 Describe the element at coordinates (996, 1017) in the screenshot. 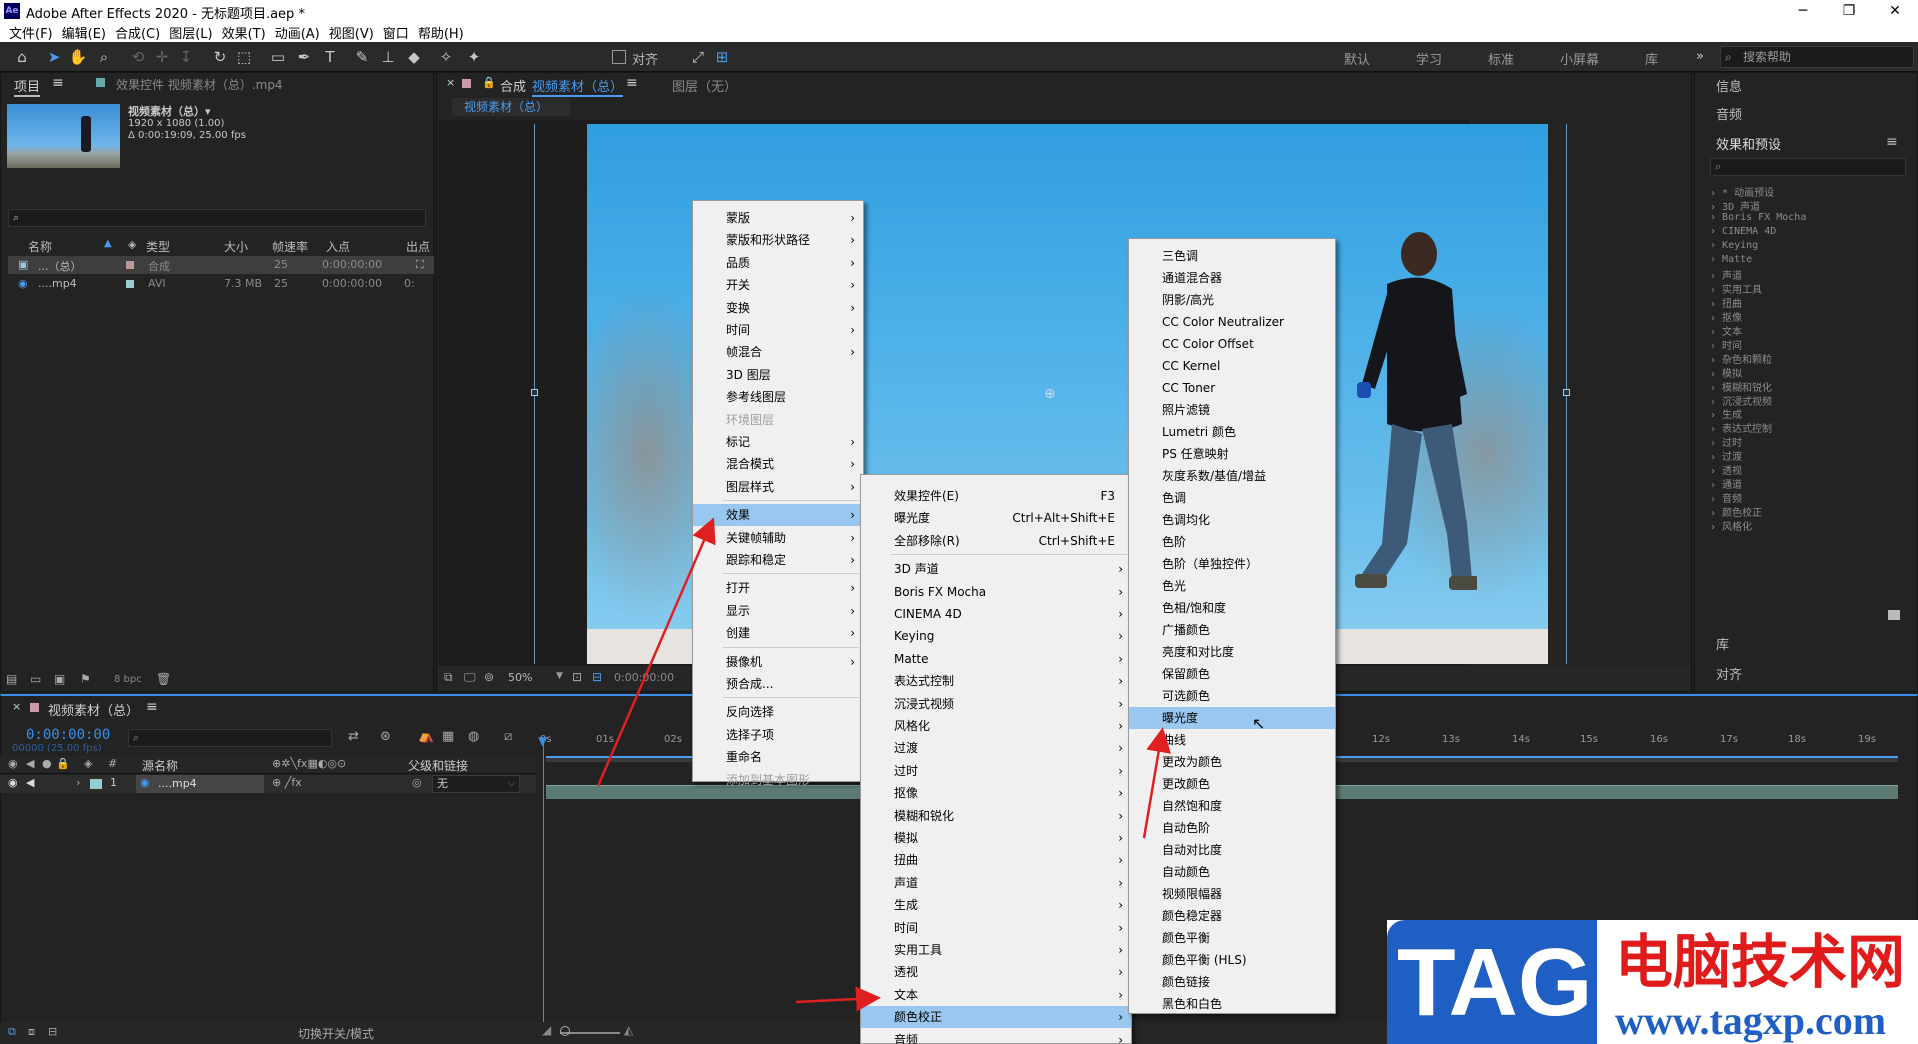

I see `menu-item: 颜色校正 ›` at that location.